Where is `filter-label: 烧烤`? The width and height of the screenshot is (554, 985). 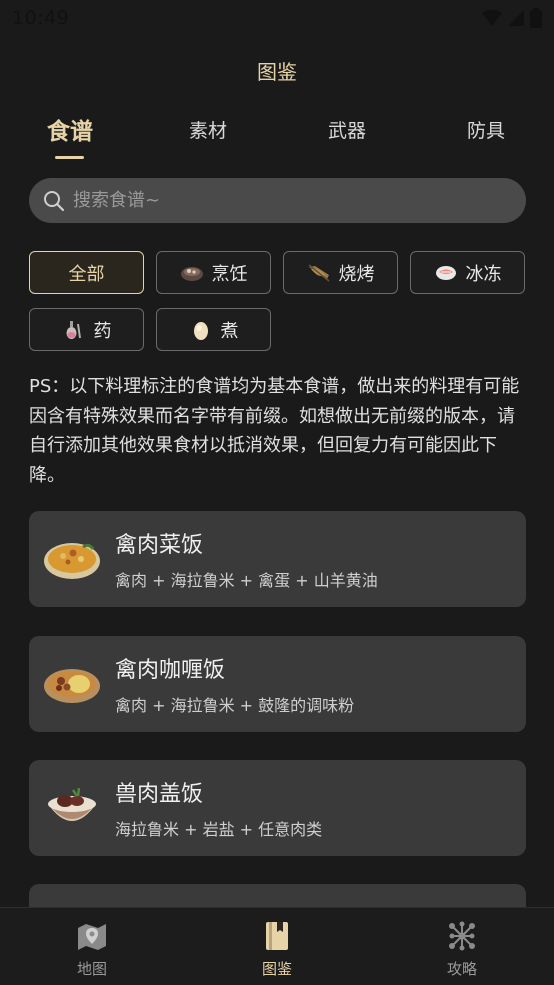
filter-label: 烧烤 is located at coordinates (356, 274).